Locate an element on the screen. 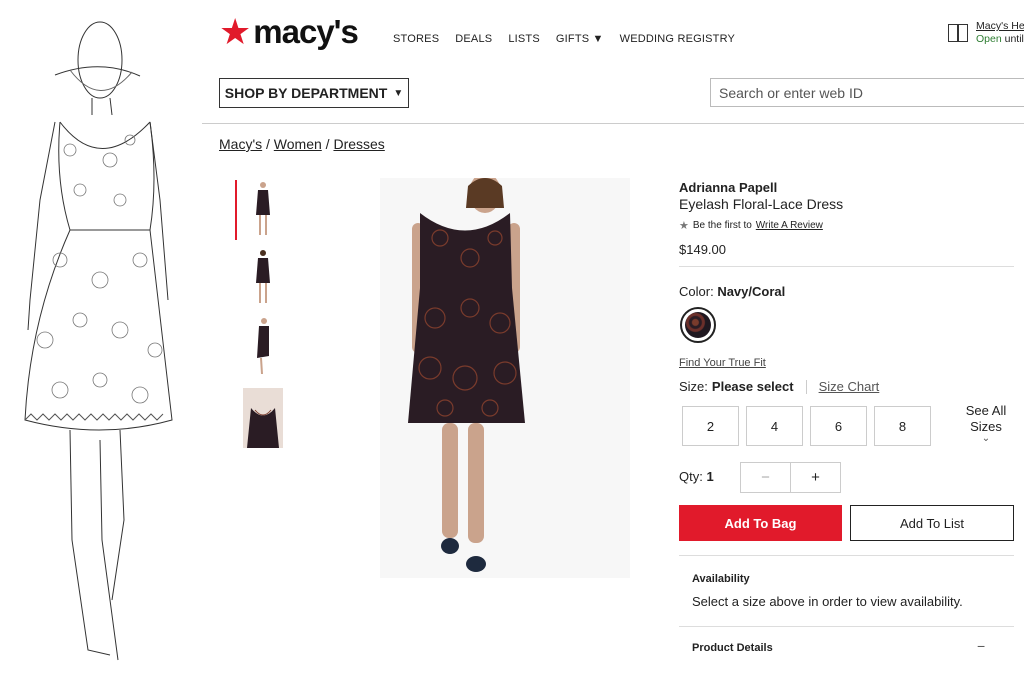 The image size is (1024, 683). color-value: Navy/Coral is located at coordinates (751, 291).